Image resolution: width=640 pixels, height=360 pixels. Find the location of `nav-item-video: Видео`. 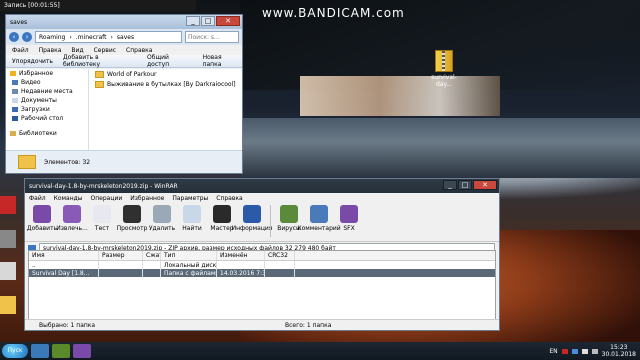

nav-item-video: Видео is located at coordinates (47, 82).